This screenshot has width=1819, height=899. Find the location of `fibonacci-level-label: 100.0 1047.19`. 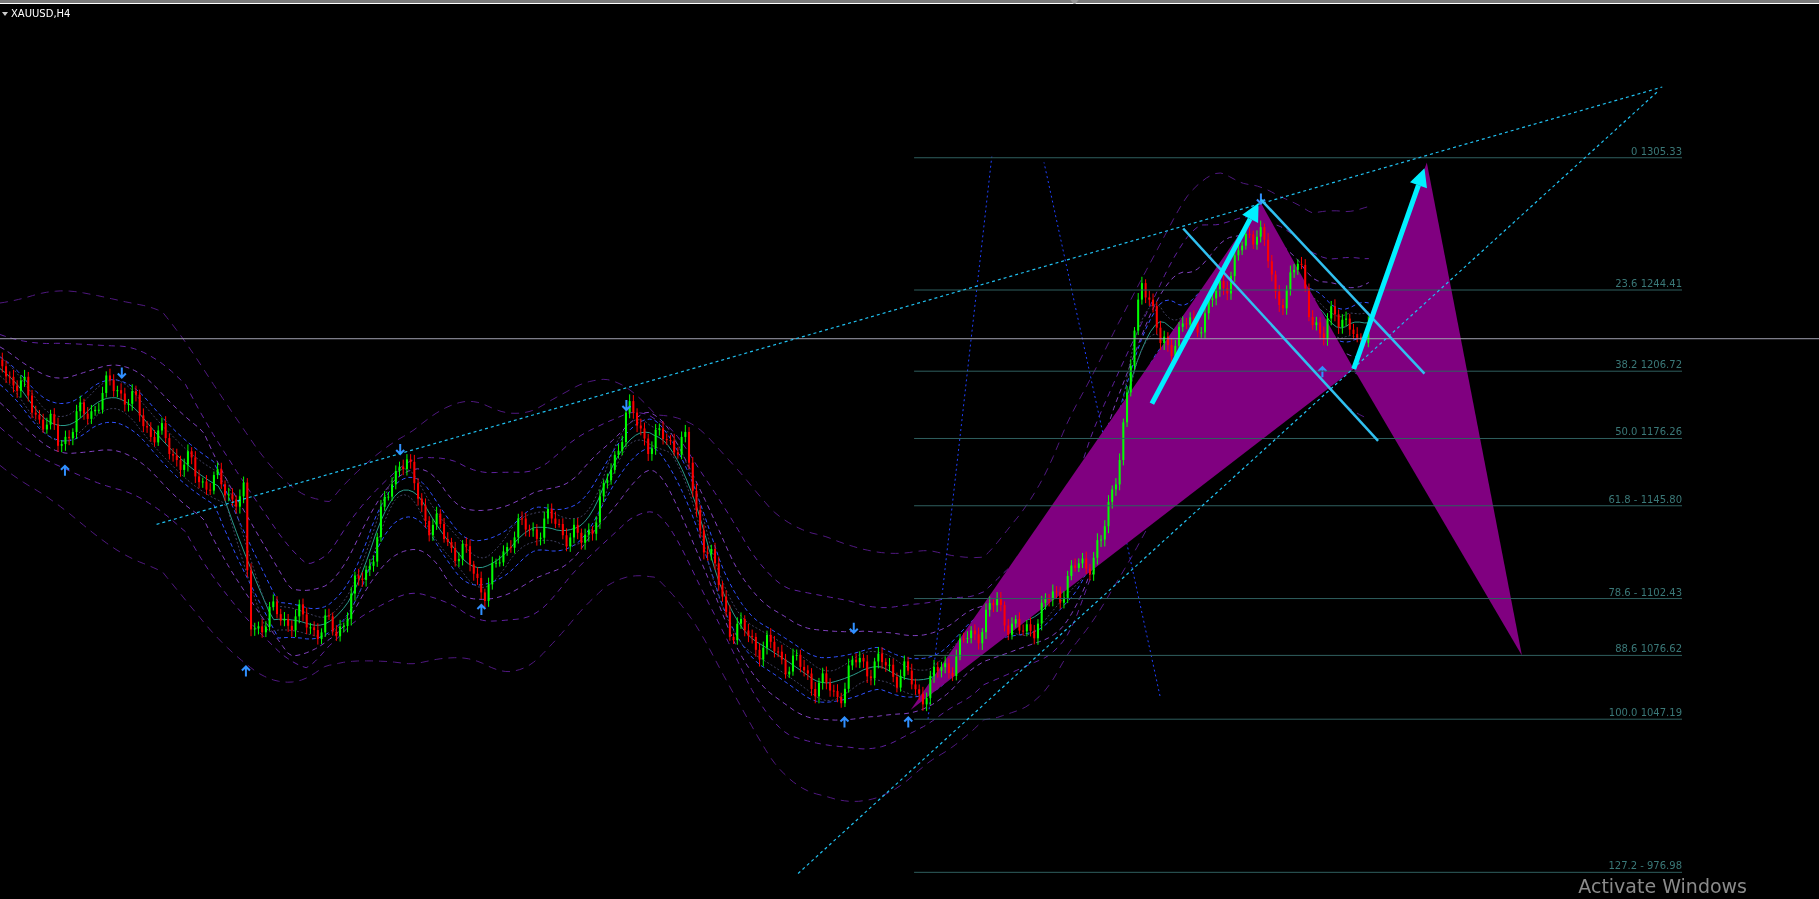

fibonacci-level-label: 100.0 1047.19 is located at coordinates (1645, 713).